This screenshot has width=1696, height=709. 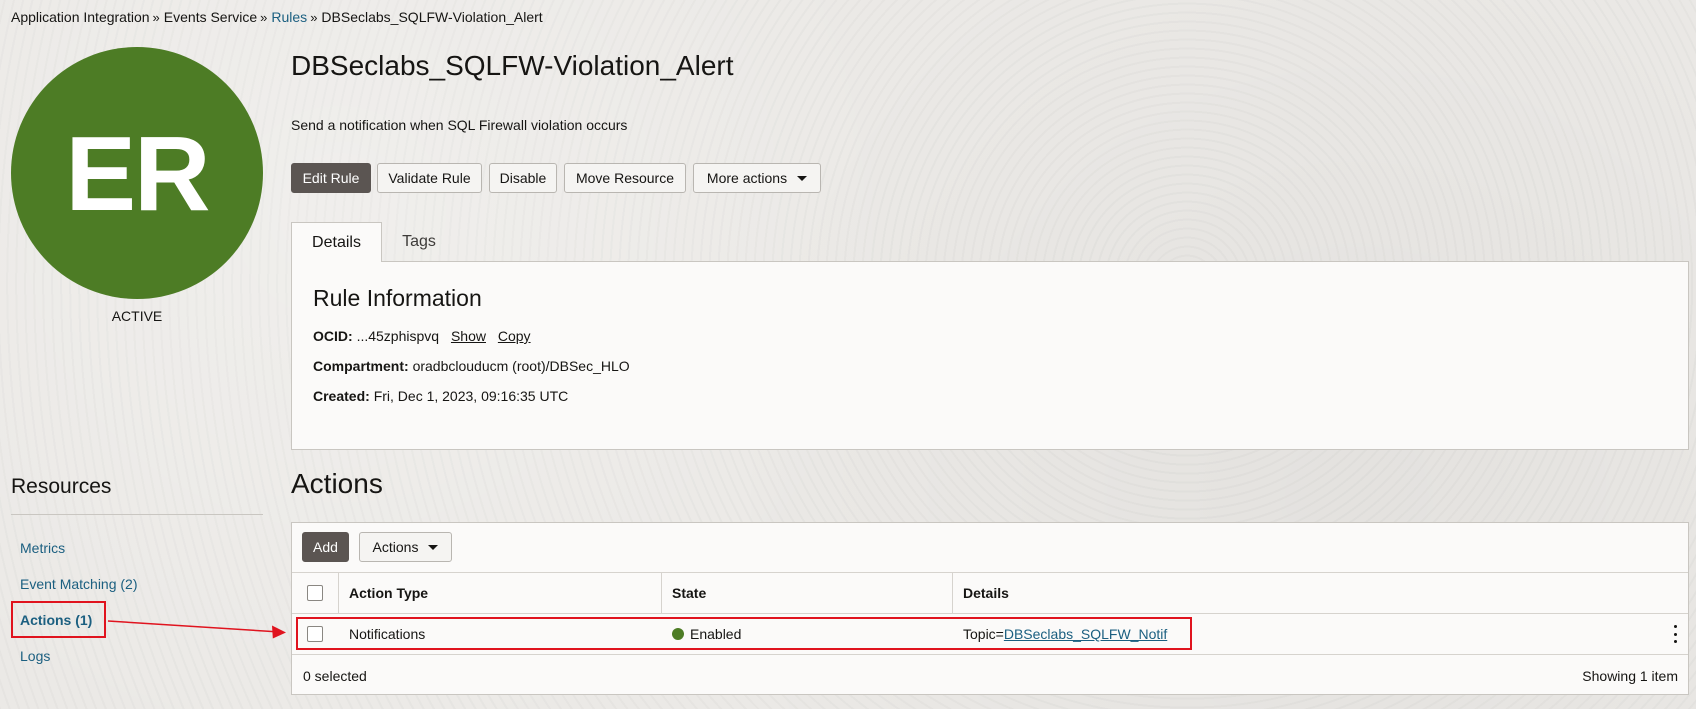 I want to click on ocid-copy-link: Copy, so click(x=514, y=336).